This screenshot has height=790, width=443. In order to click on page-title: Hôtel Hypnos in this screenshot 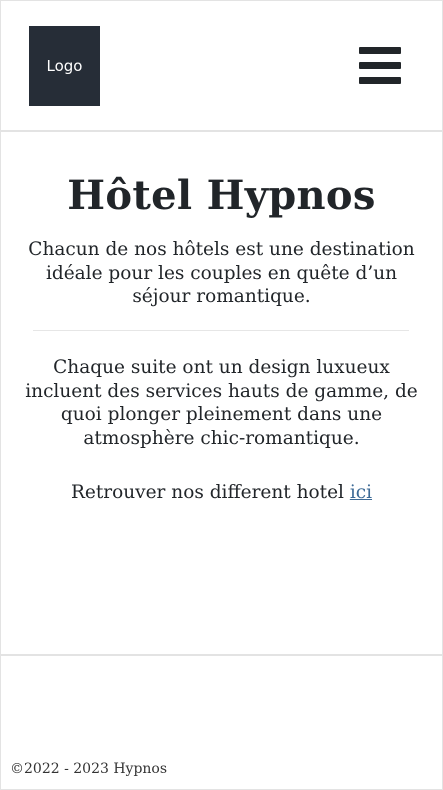, I will do `click(221, 195)`.